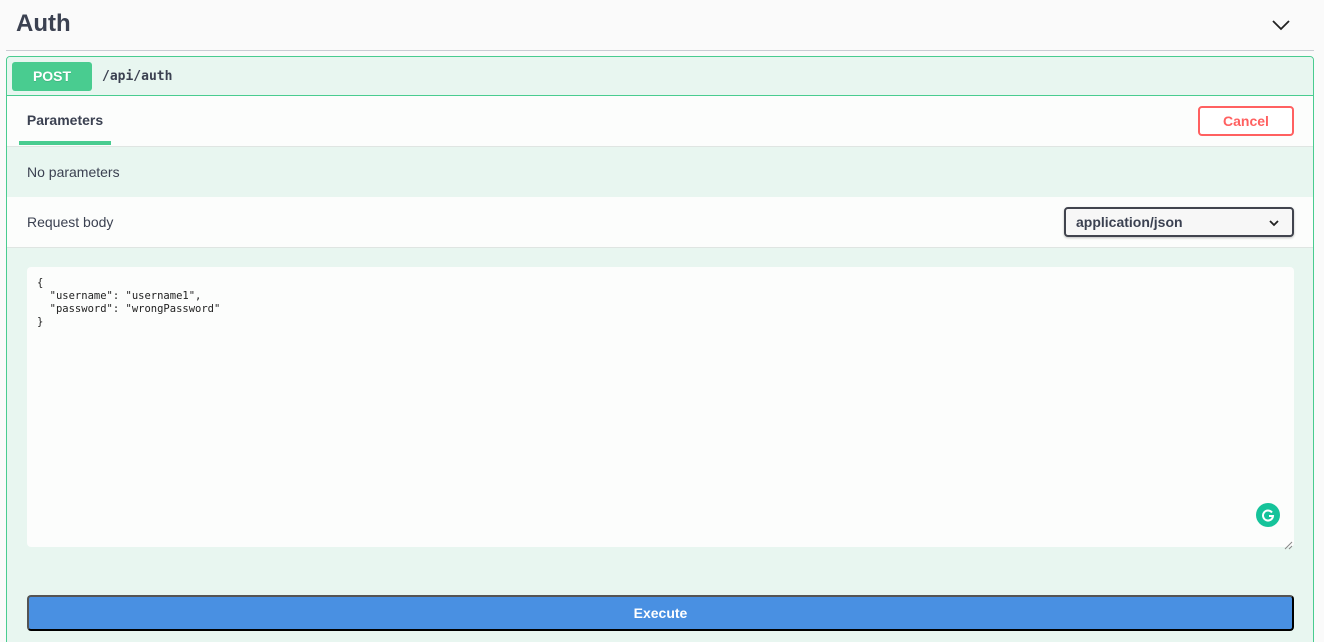  I want to click on request-body-label: Request body, so click(70, 222).